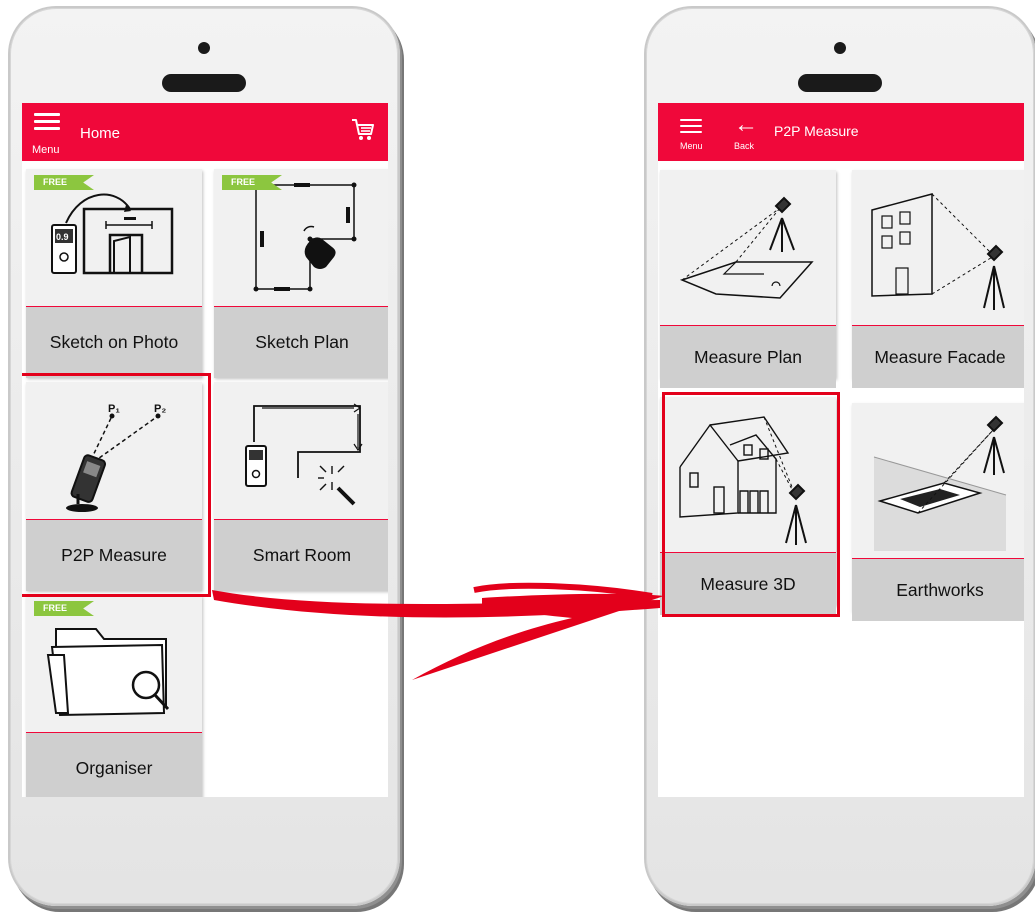  I want to click on tile-label: Organiser, so click(114, 764).